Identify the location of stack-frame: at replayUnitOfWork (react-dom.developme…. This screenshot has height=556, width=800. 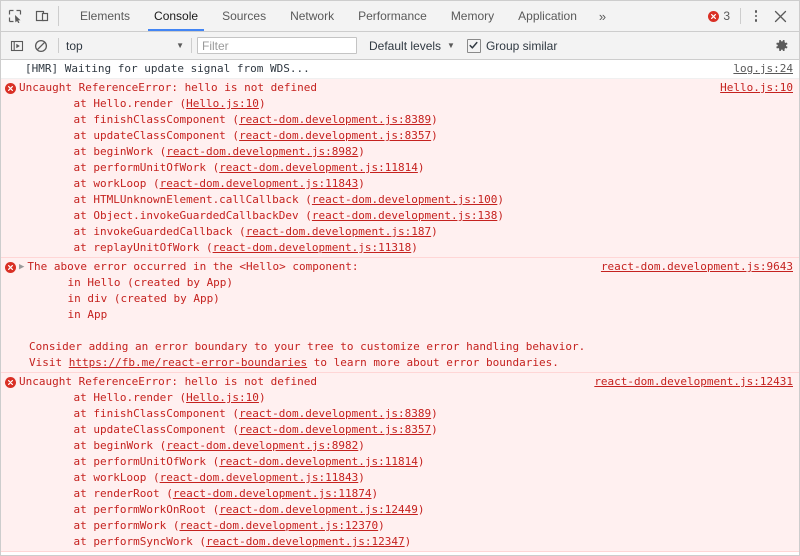
(406, 248).